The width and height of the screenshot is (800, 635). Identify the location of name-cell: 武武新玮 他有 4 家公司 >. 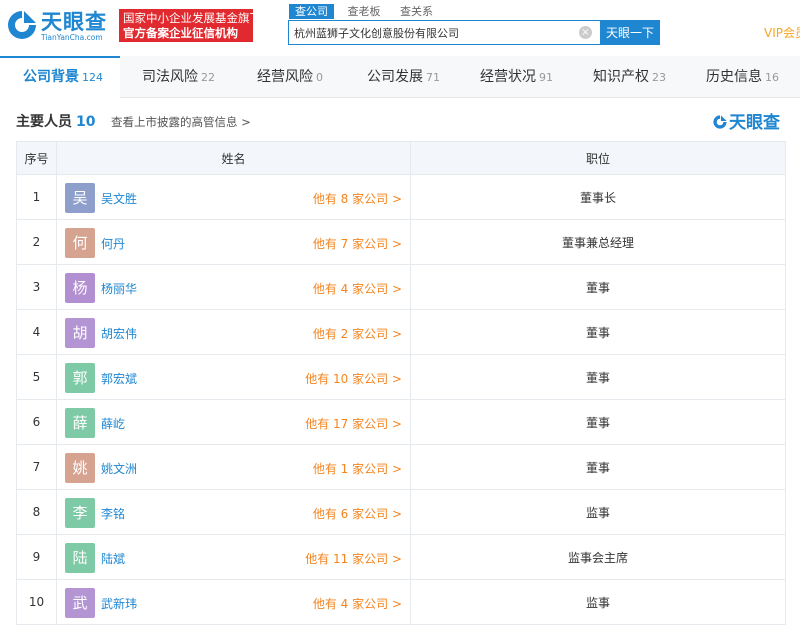
(233, 602).